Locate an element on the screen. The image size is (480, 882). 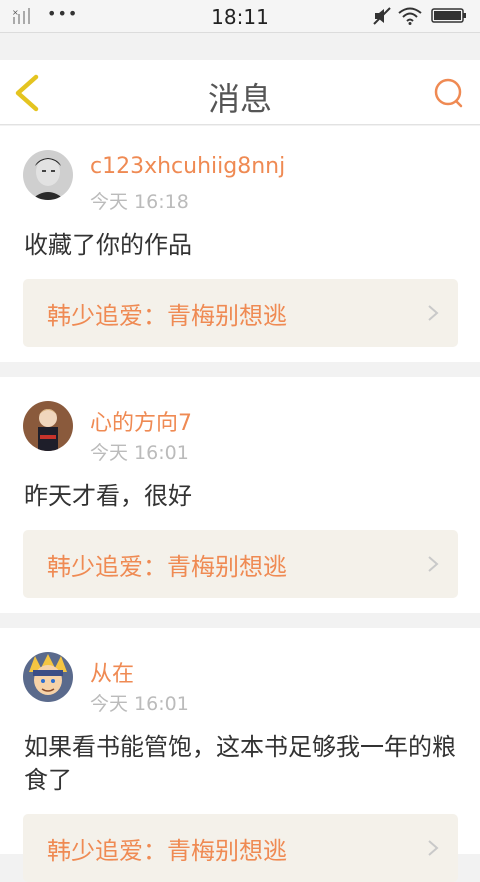
avatar-child-photo is located at coordinates (48, 426).